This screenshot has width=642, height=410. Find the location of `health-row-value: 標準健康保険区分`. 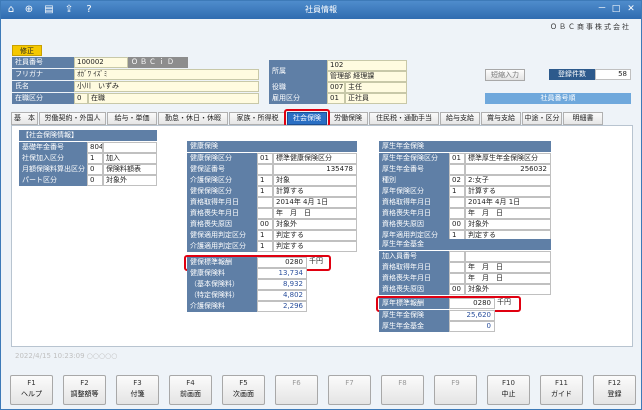

health-row-value: 標準健康保険区分 is located at coordinates (315, 158).